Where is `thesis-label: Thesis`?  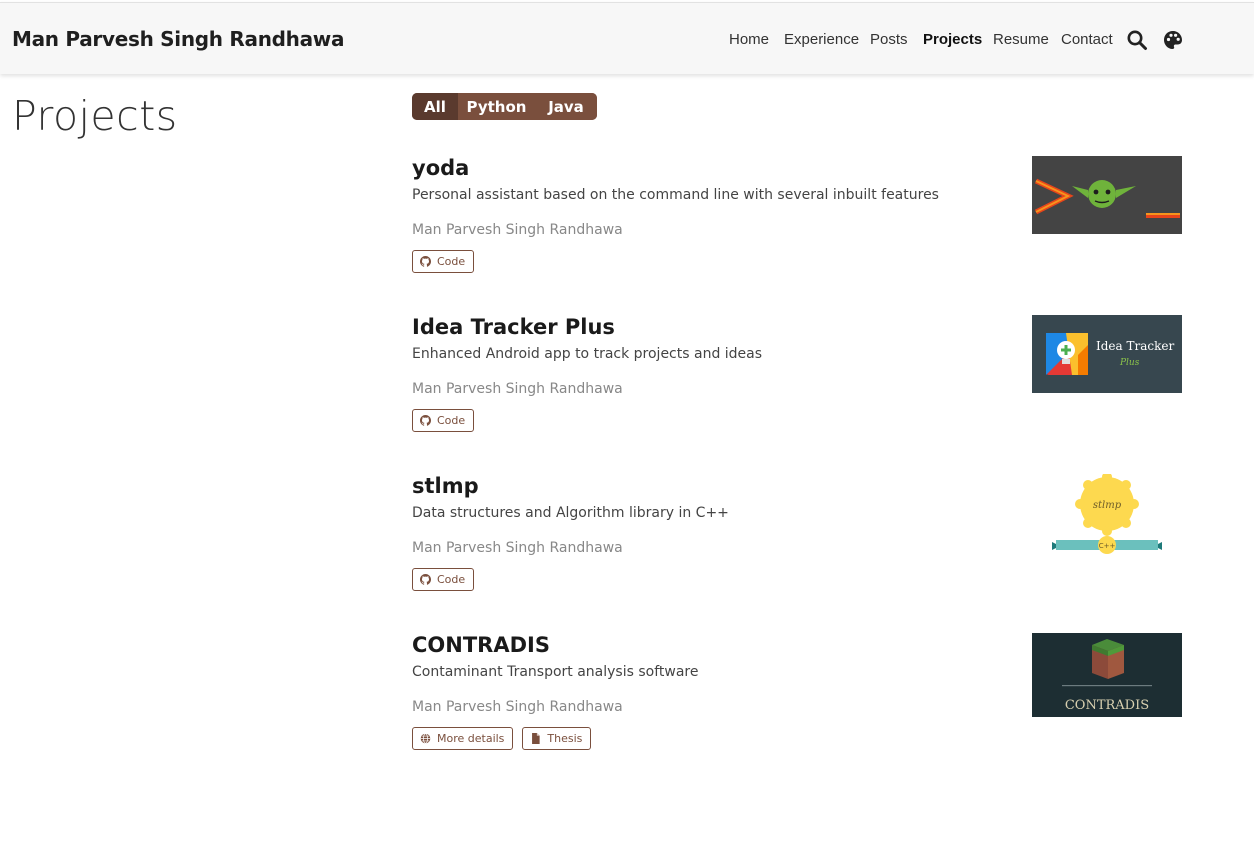
thesis-label: Thesis is located at coordinates (565, 738).